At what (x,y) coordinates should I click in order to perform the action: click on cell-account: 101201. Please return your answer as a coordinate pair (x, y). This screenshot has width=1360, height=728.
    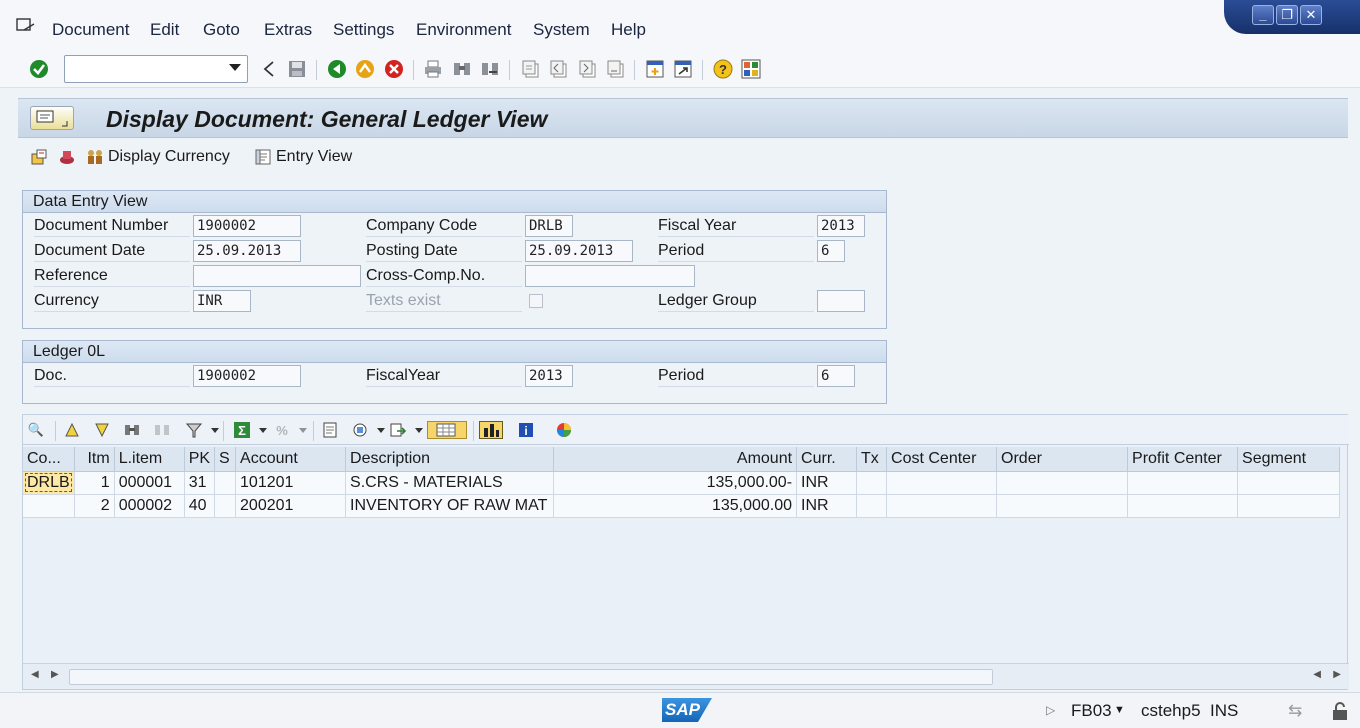
    Looking at the image, I should click on (291, 483).